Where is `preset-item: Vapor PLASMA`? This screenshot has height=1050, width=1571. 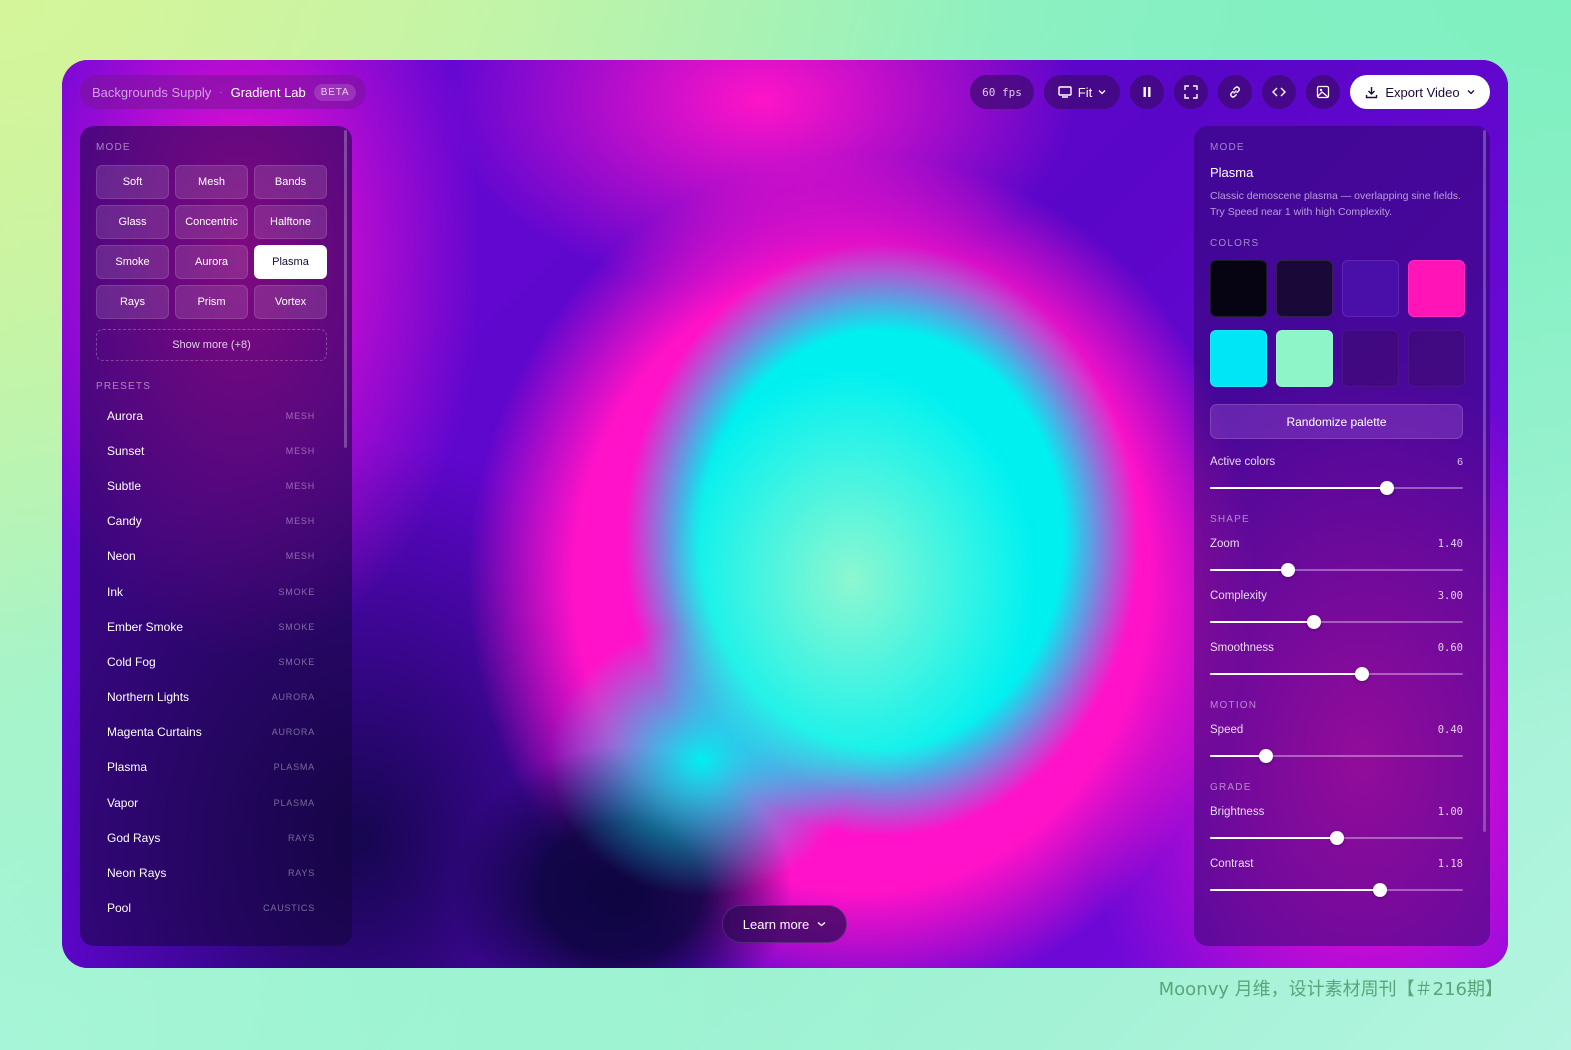
preset-item: Vapor PLASMA is located at coordinates (211, 802).